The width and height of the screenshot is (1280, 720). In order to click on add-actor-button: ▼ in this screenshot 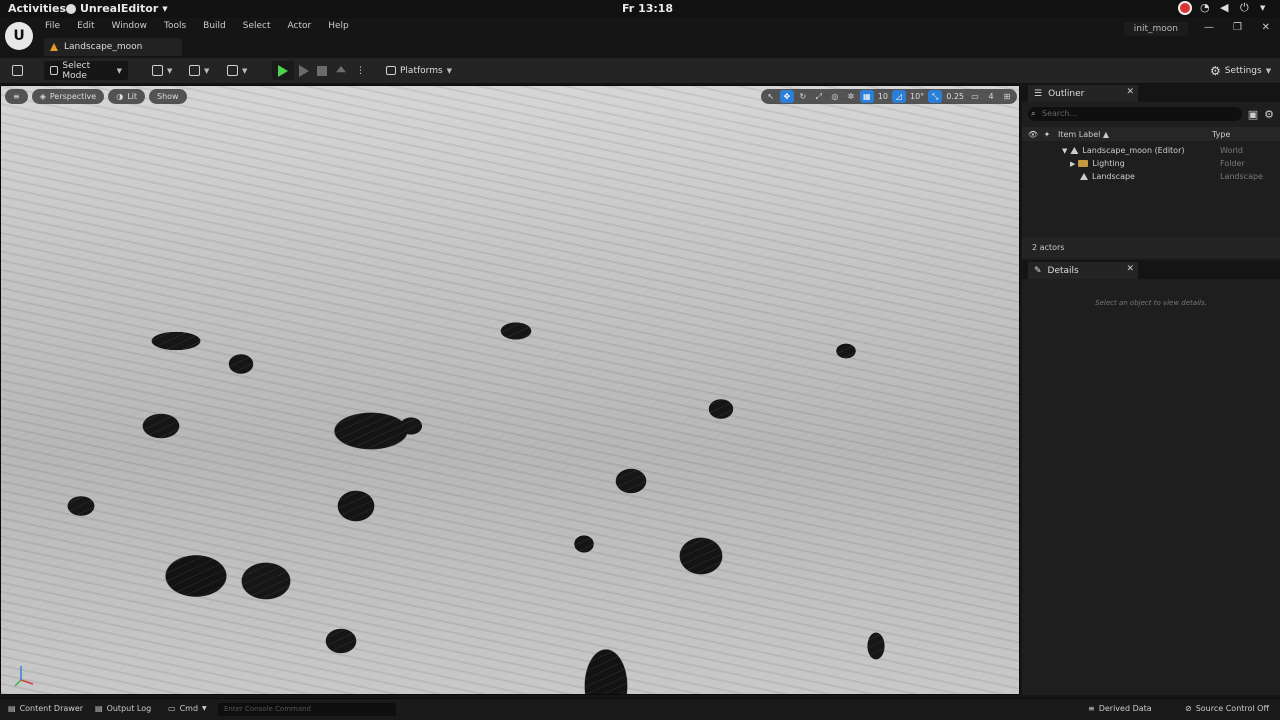, I will do `click(162, 70)`.